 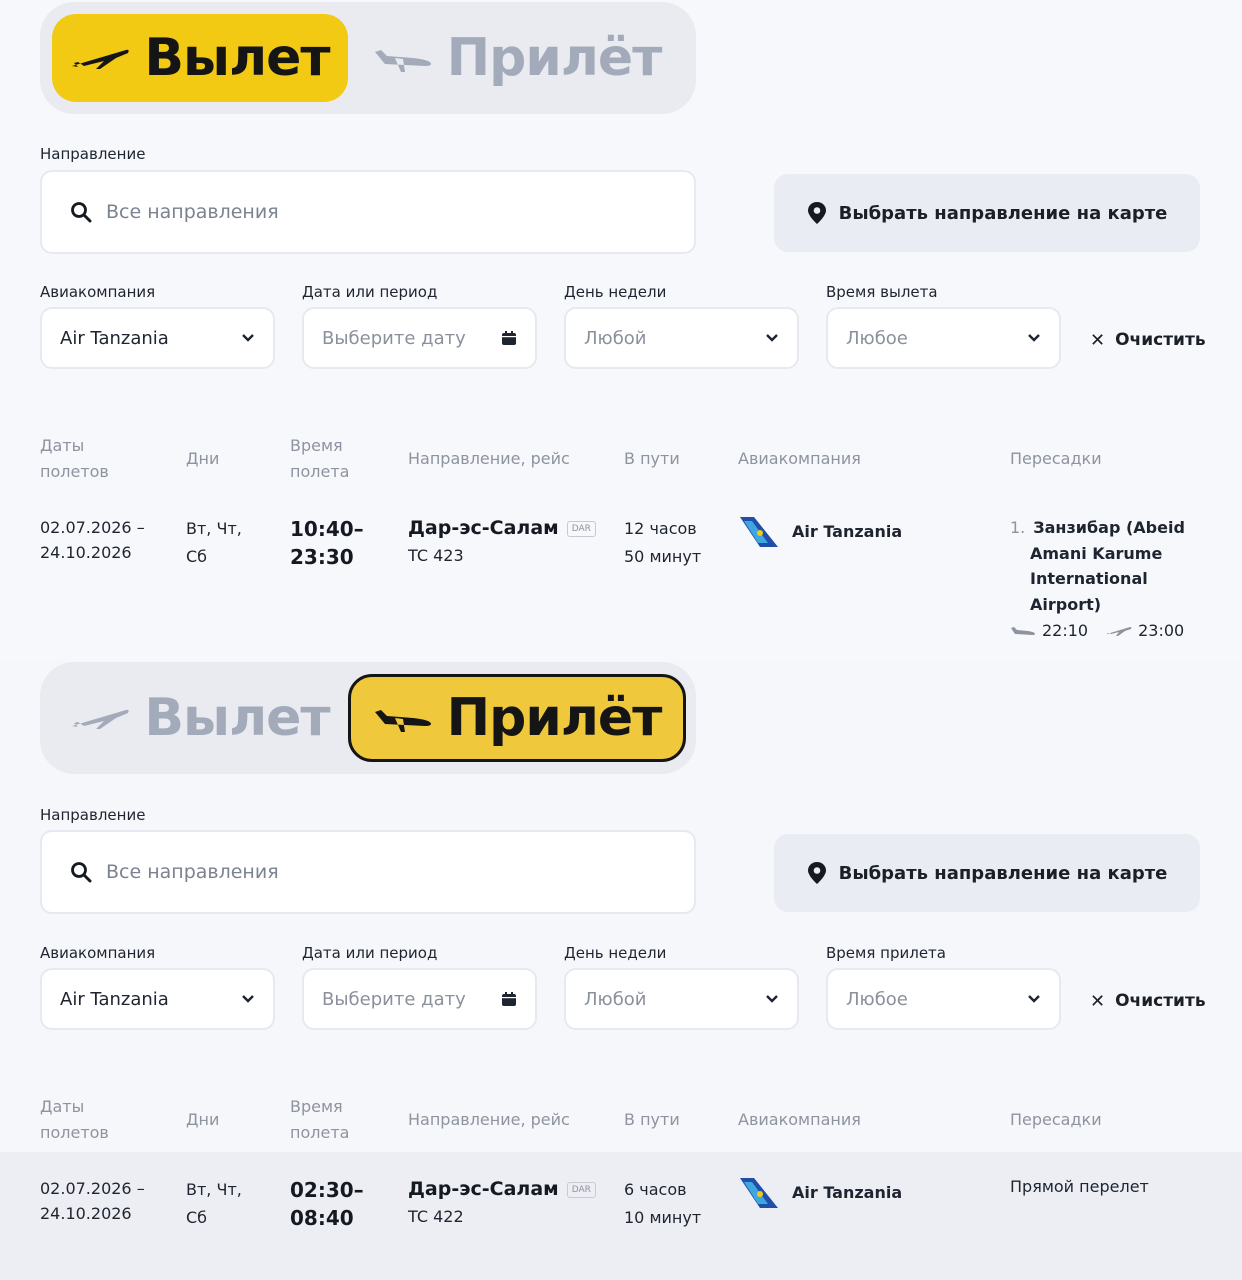 What do you see at coordinates (327, 543) in the screenshot?
I see `row-time: 10:40– 23:30` at bounding box center [327, 543].